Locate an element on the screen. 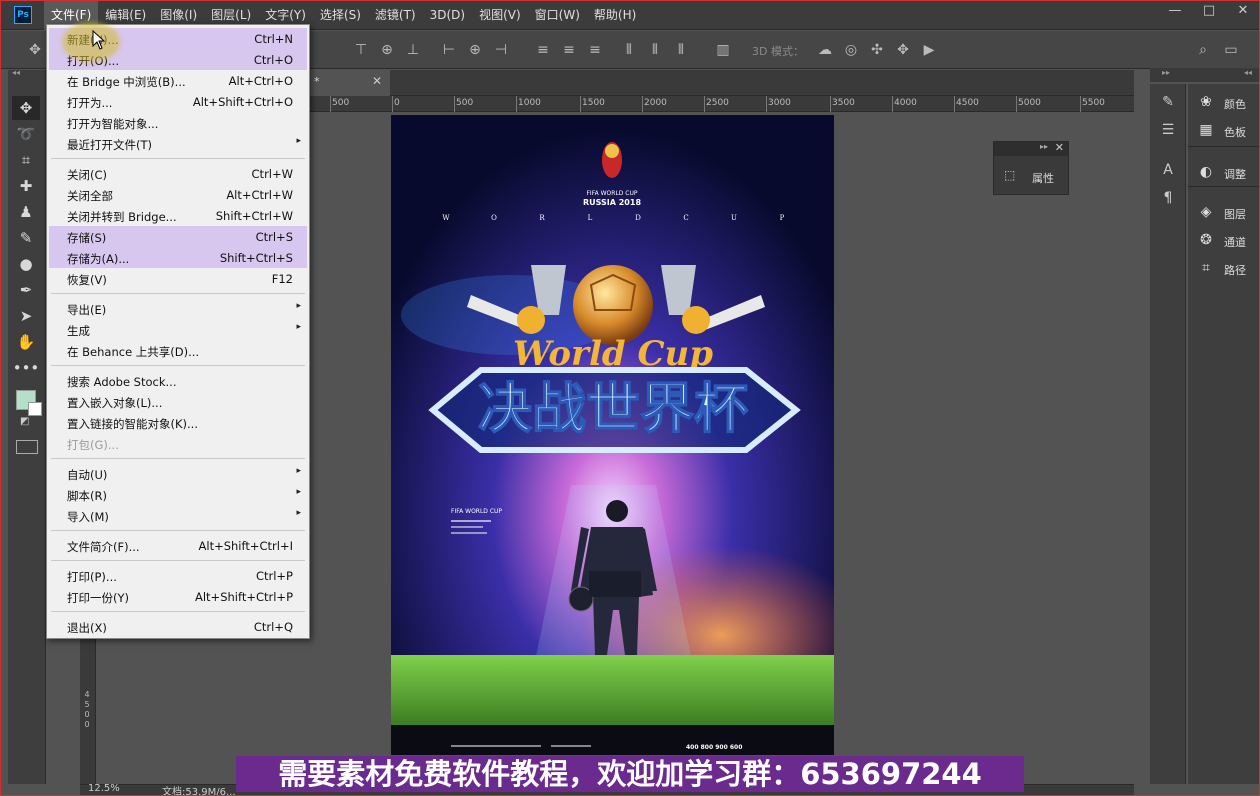 The image size is (1260, 796). menu-item: 滤镜(T) is located at coordinates (395, 15).